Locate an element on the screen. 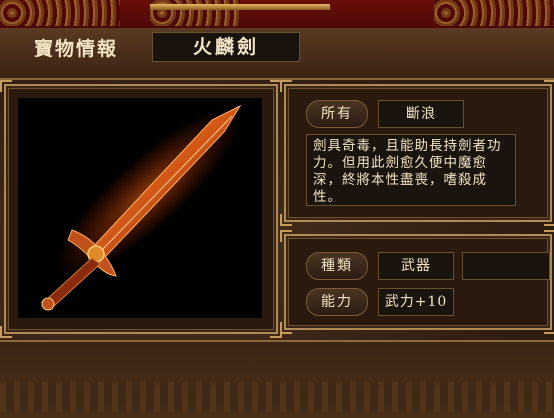  owner-label: 所有 is located at coordinates (337, 114).